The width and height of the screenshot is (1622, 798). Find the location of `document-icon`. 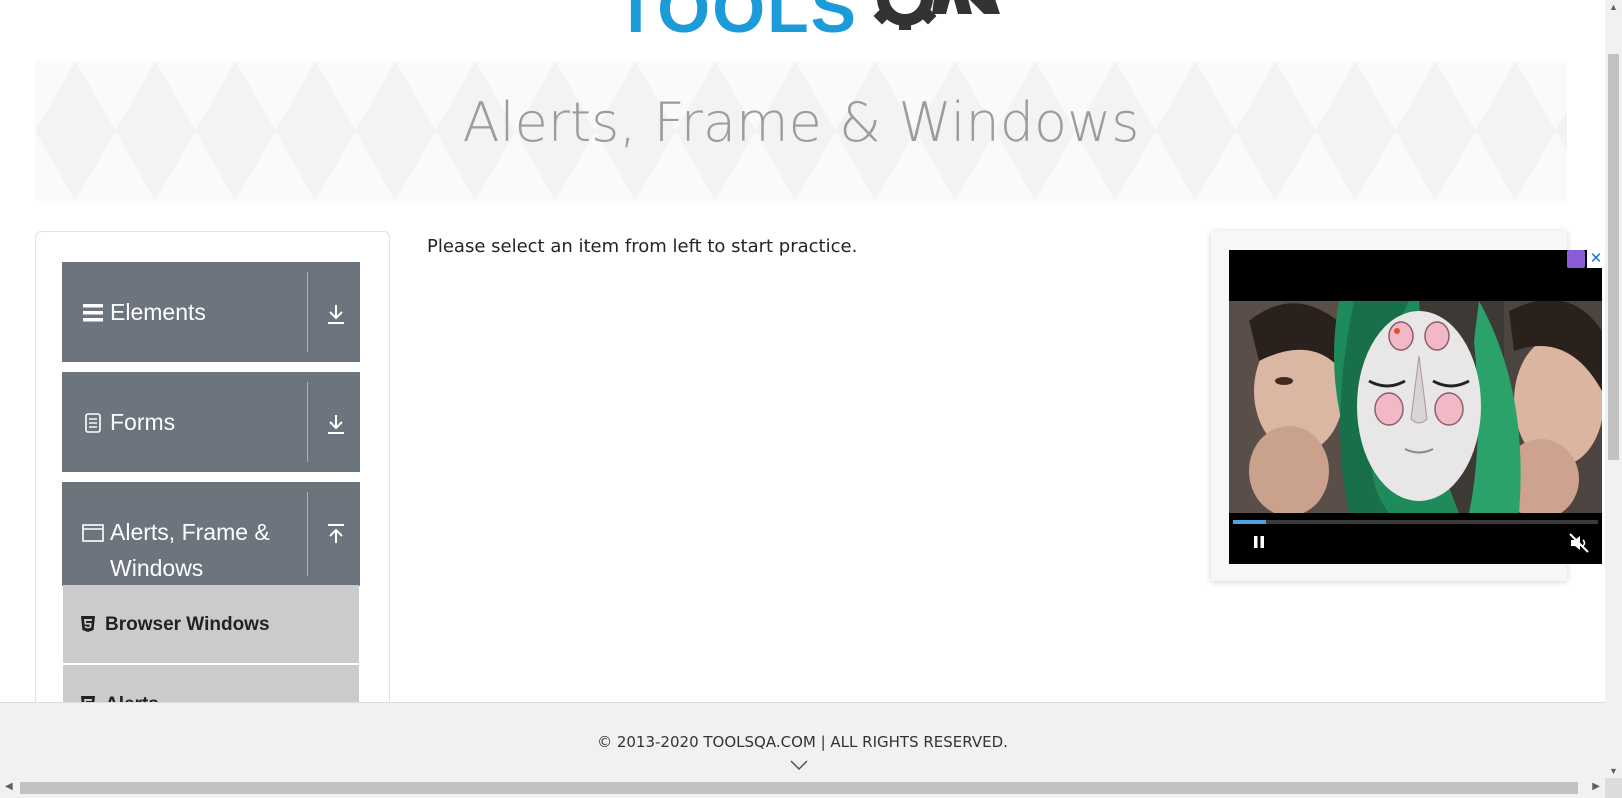

document-icon is located at coordinates (93, 423).